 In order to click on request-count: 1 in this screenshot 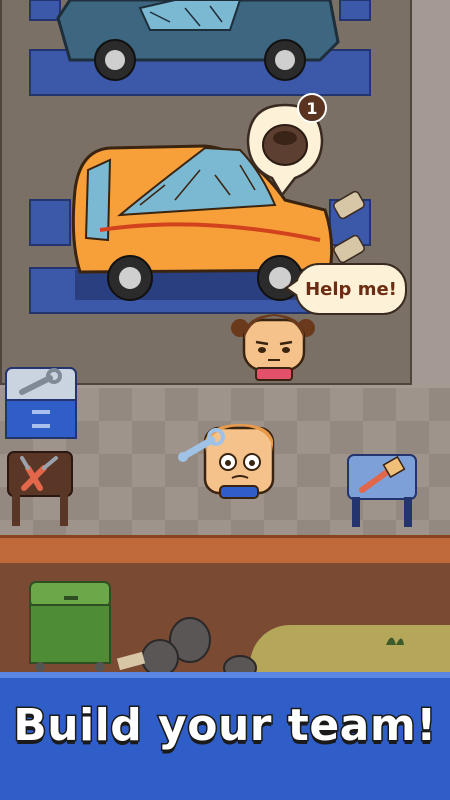, I will do `click(312, 108)`.